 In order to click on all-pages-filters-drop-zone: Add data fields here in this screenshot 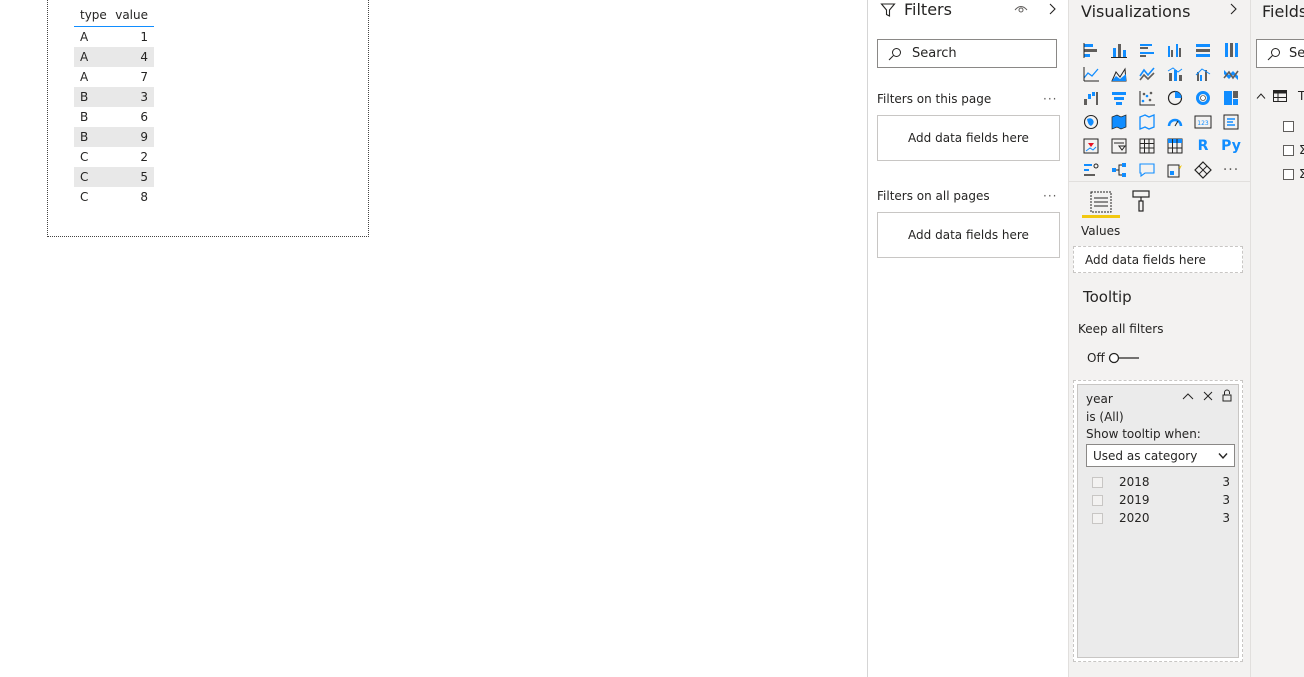, I will do `click(968, 235)`.